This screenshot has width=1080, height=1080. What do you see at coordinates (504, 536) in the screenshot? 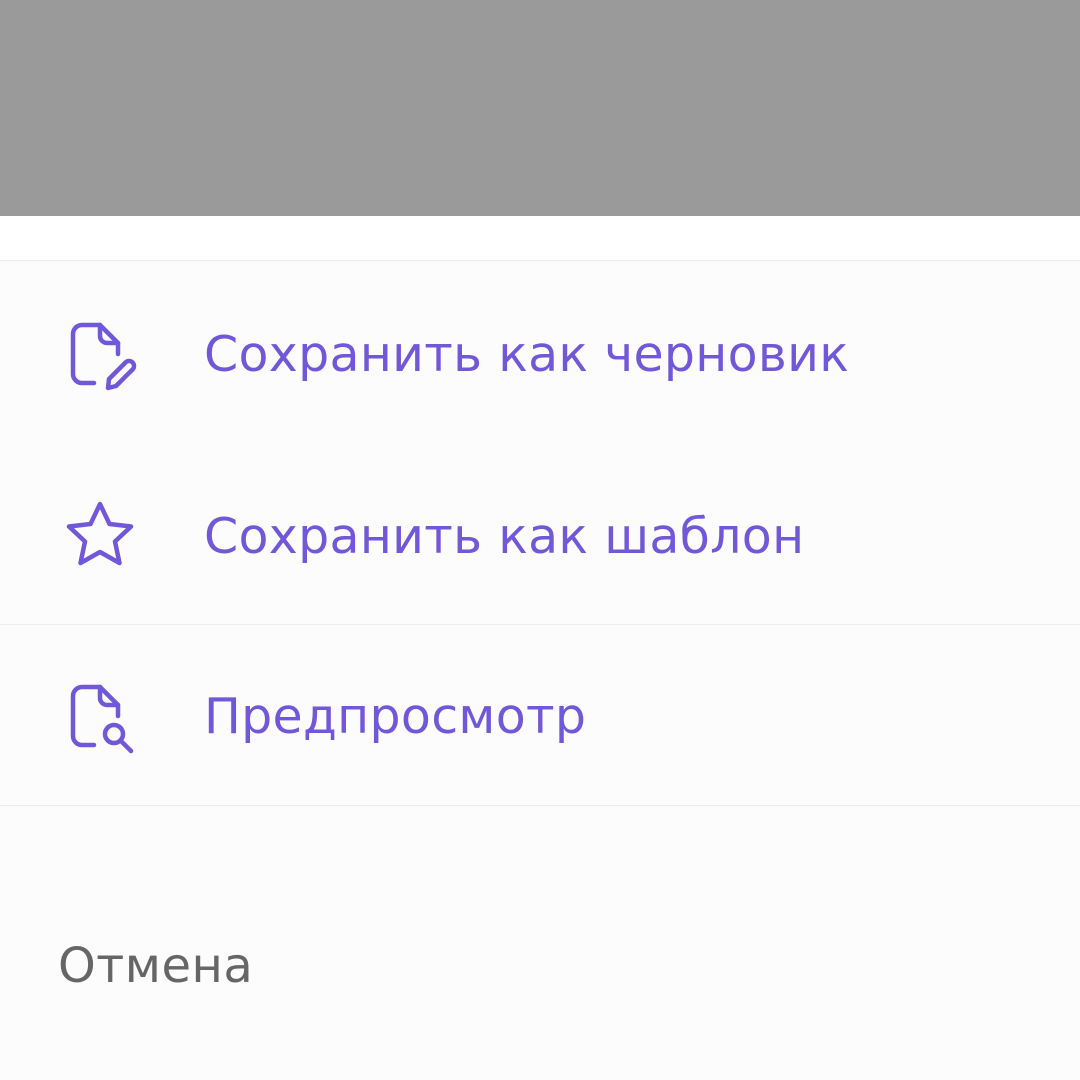
I see `save-as-template-label: Сохранить как шаблон` at bounding box center [504, 536].